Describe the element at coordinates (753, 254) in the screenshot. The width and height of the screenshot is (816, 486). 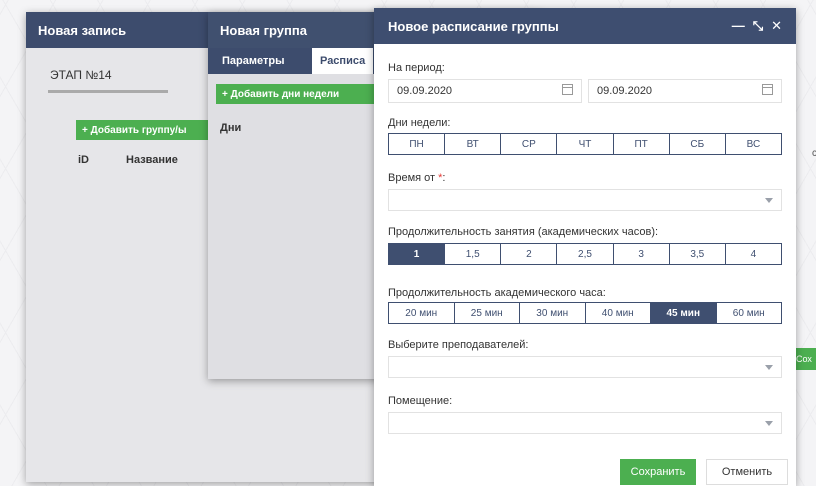
I see `duration-option-4: 4` at that location.